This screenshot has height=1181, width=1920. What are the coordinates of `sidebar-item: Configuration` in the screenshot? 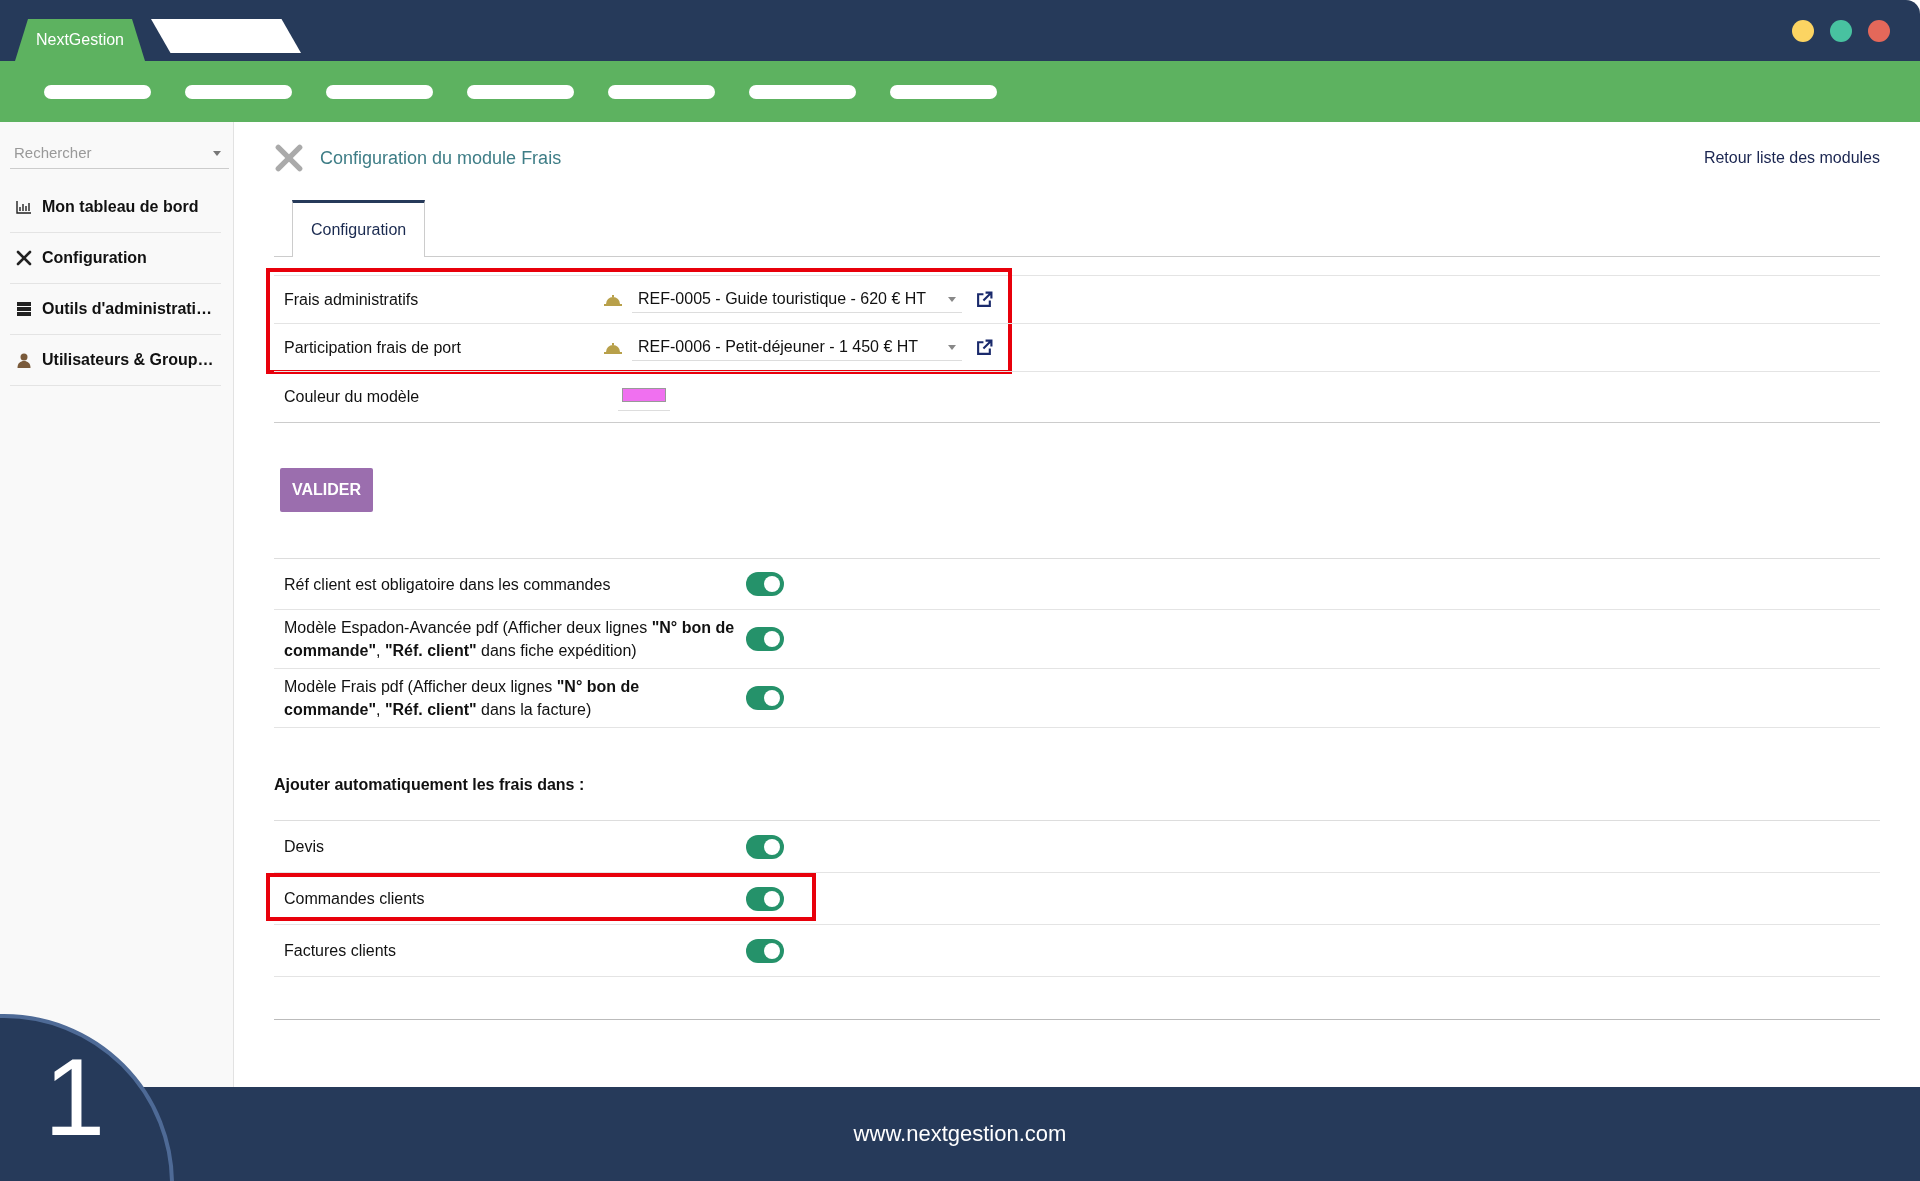 It's located at (115, 258).